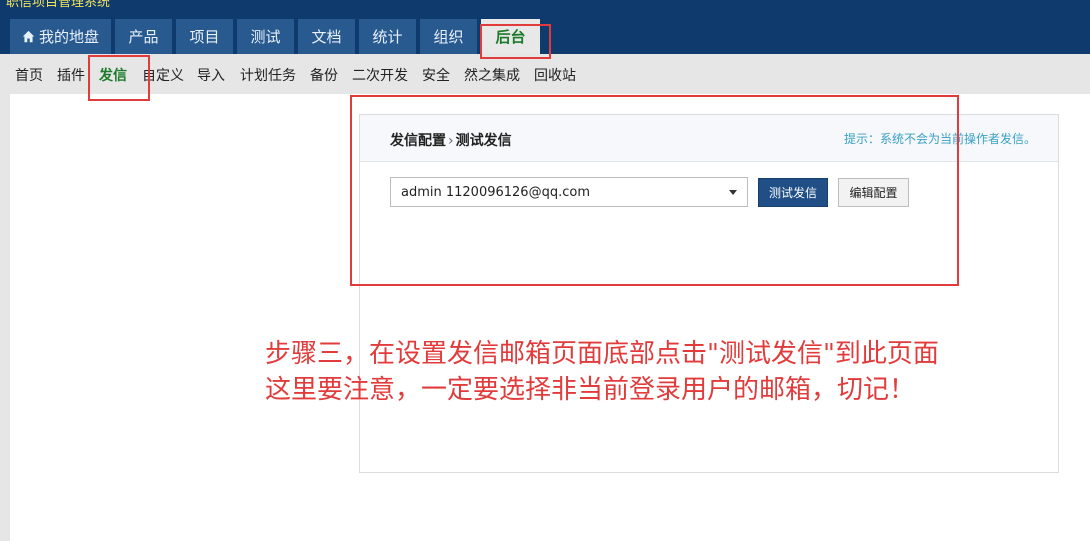  I want to click on subnav-convert: 导入, so click(211, 75).